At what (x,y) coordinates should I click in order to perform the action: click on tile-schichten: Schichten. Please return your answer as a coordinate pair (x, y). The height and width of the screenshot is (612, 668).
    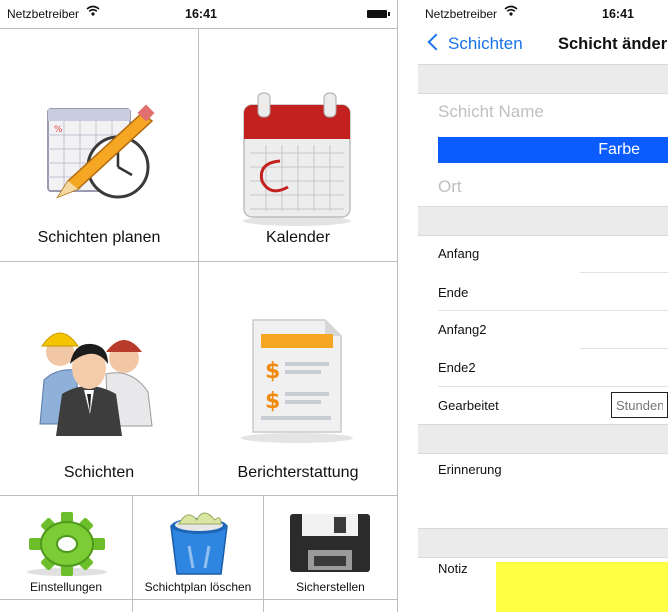
    Looking at the image, I should click on (99, 379).